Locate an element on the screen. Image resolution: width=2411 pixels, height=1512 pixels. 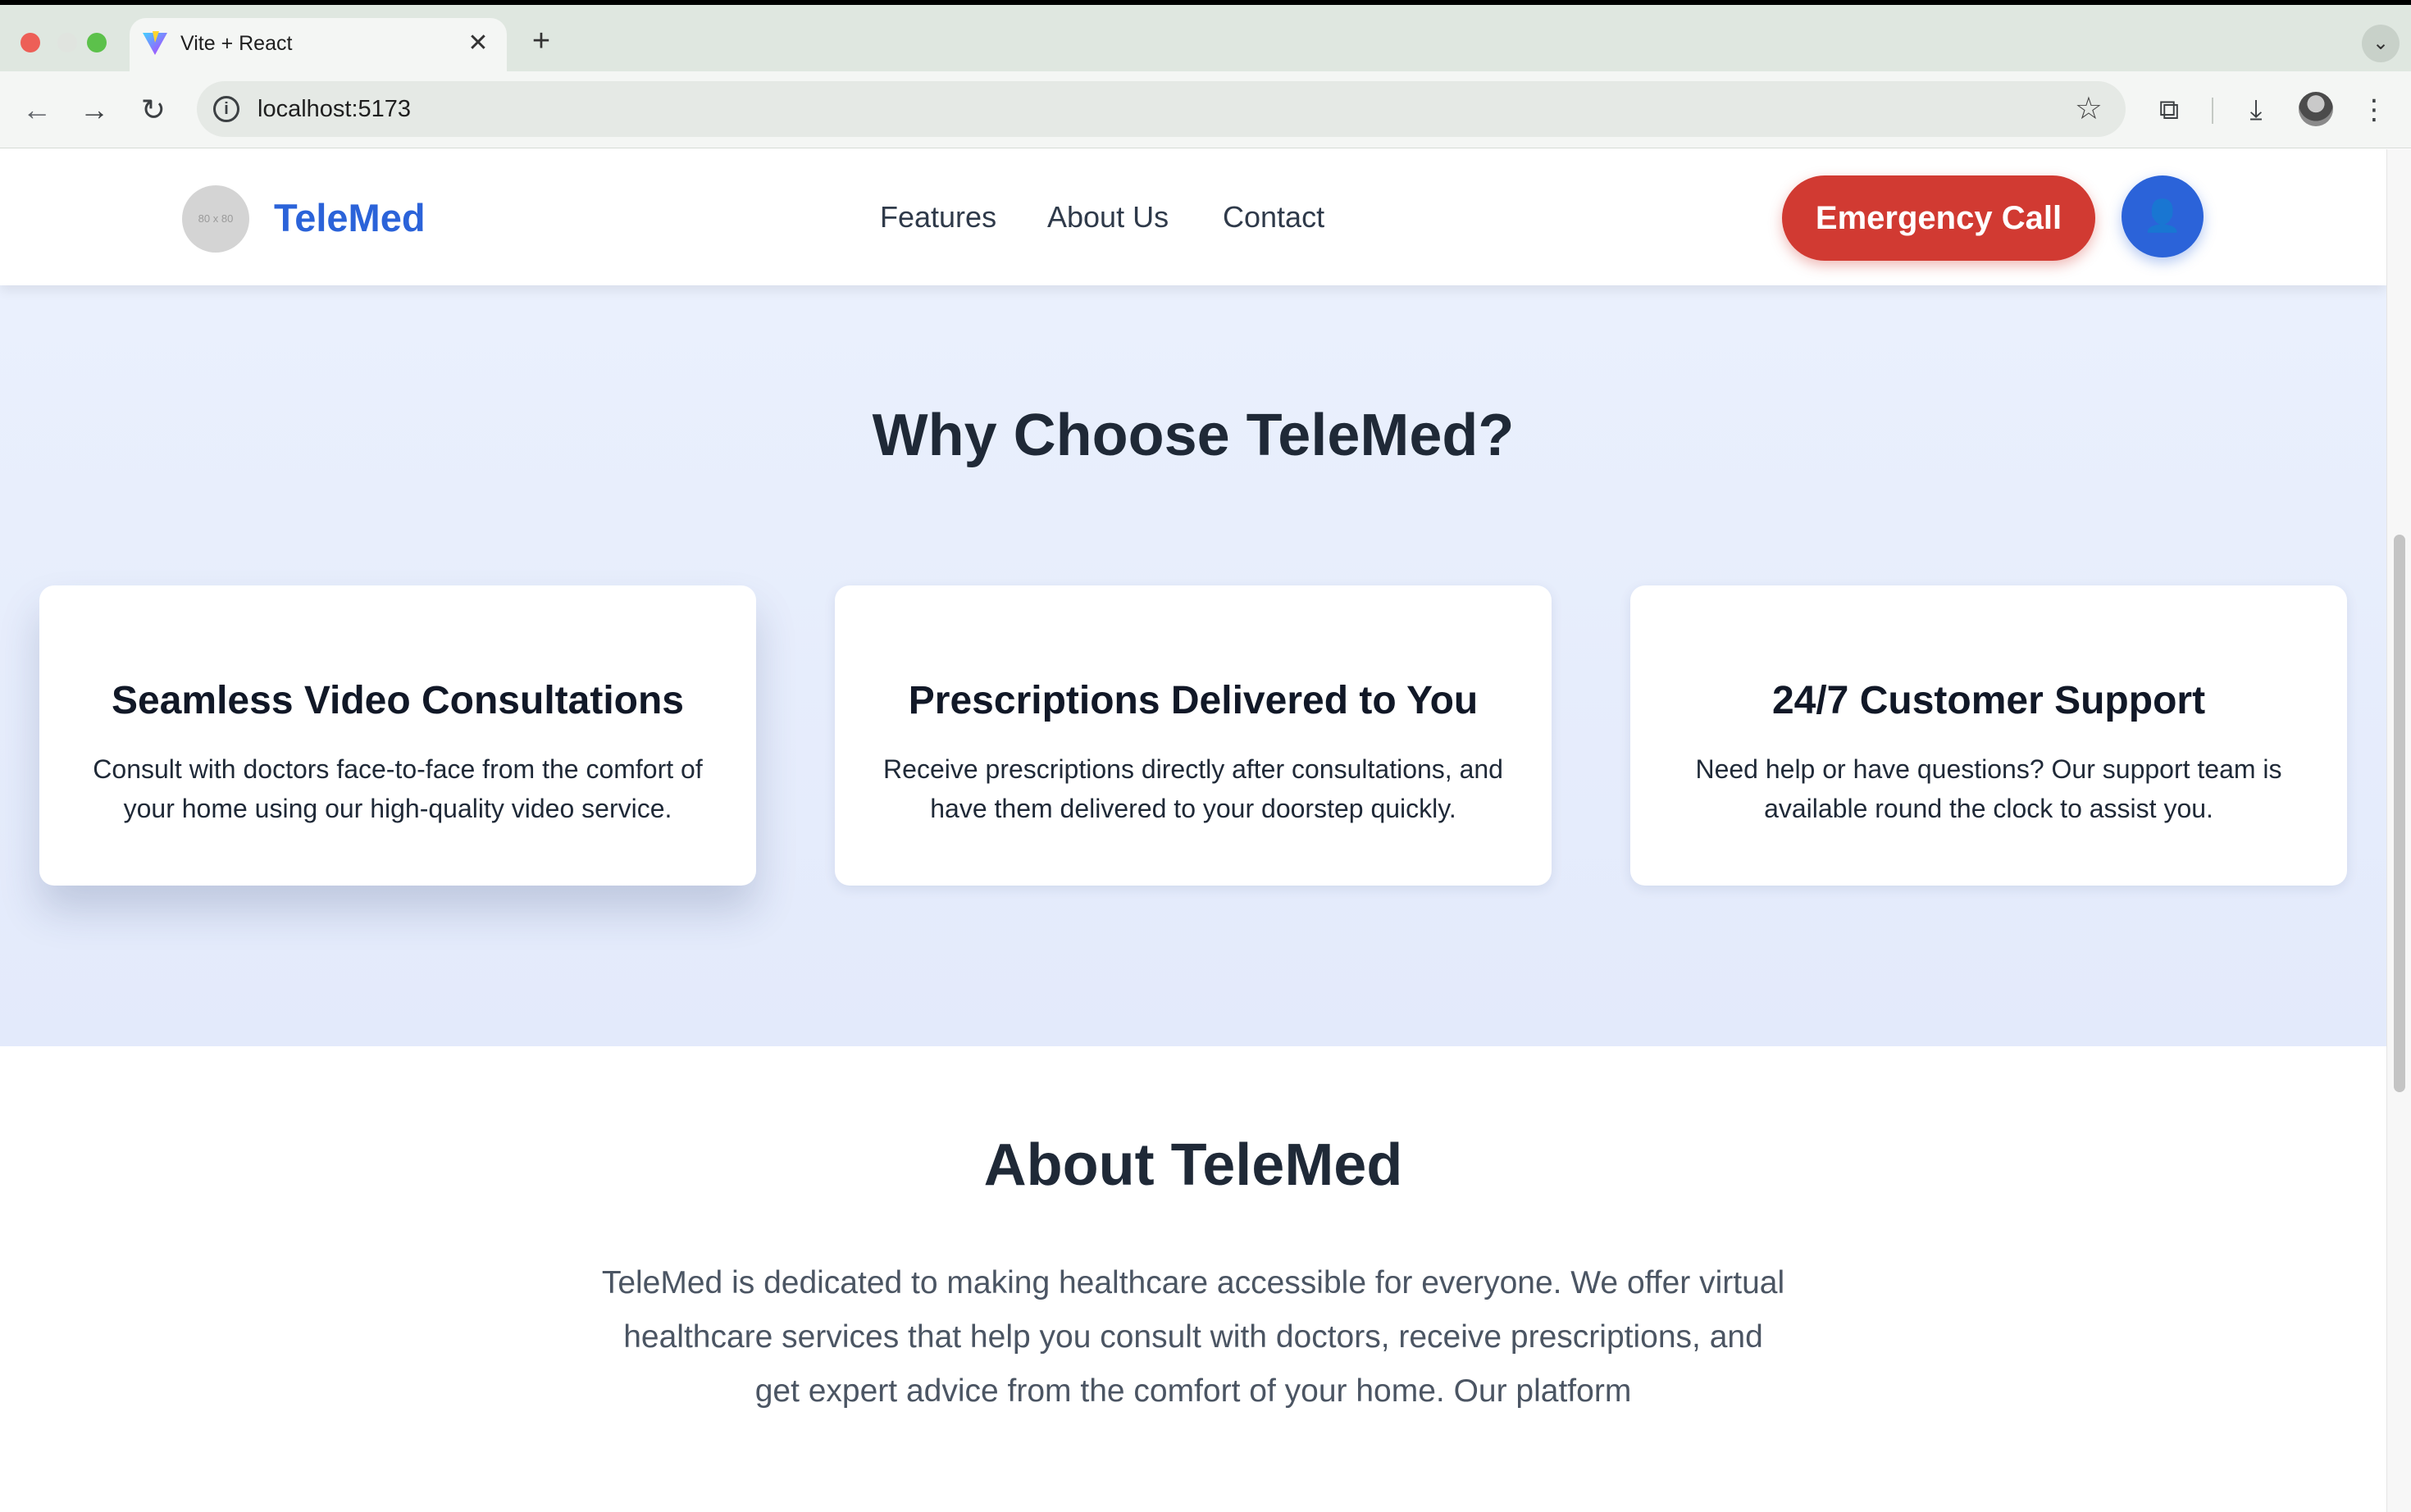
toolbar-separator is located at coordinates (2212, 111).